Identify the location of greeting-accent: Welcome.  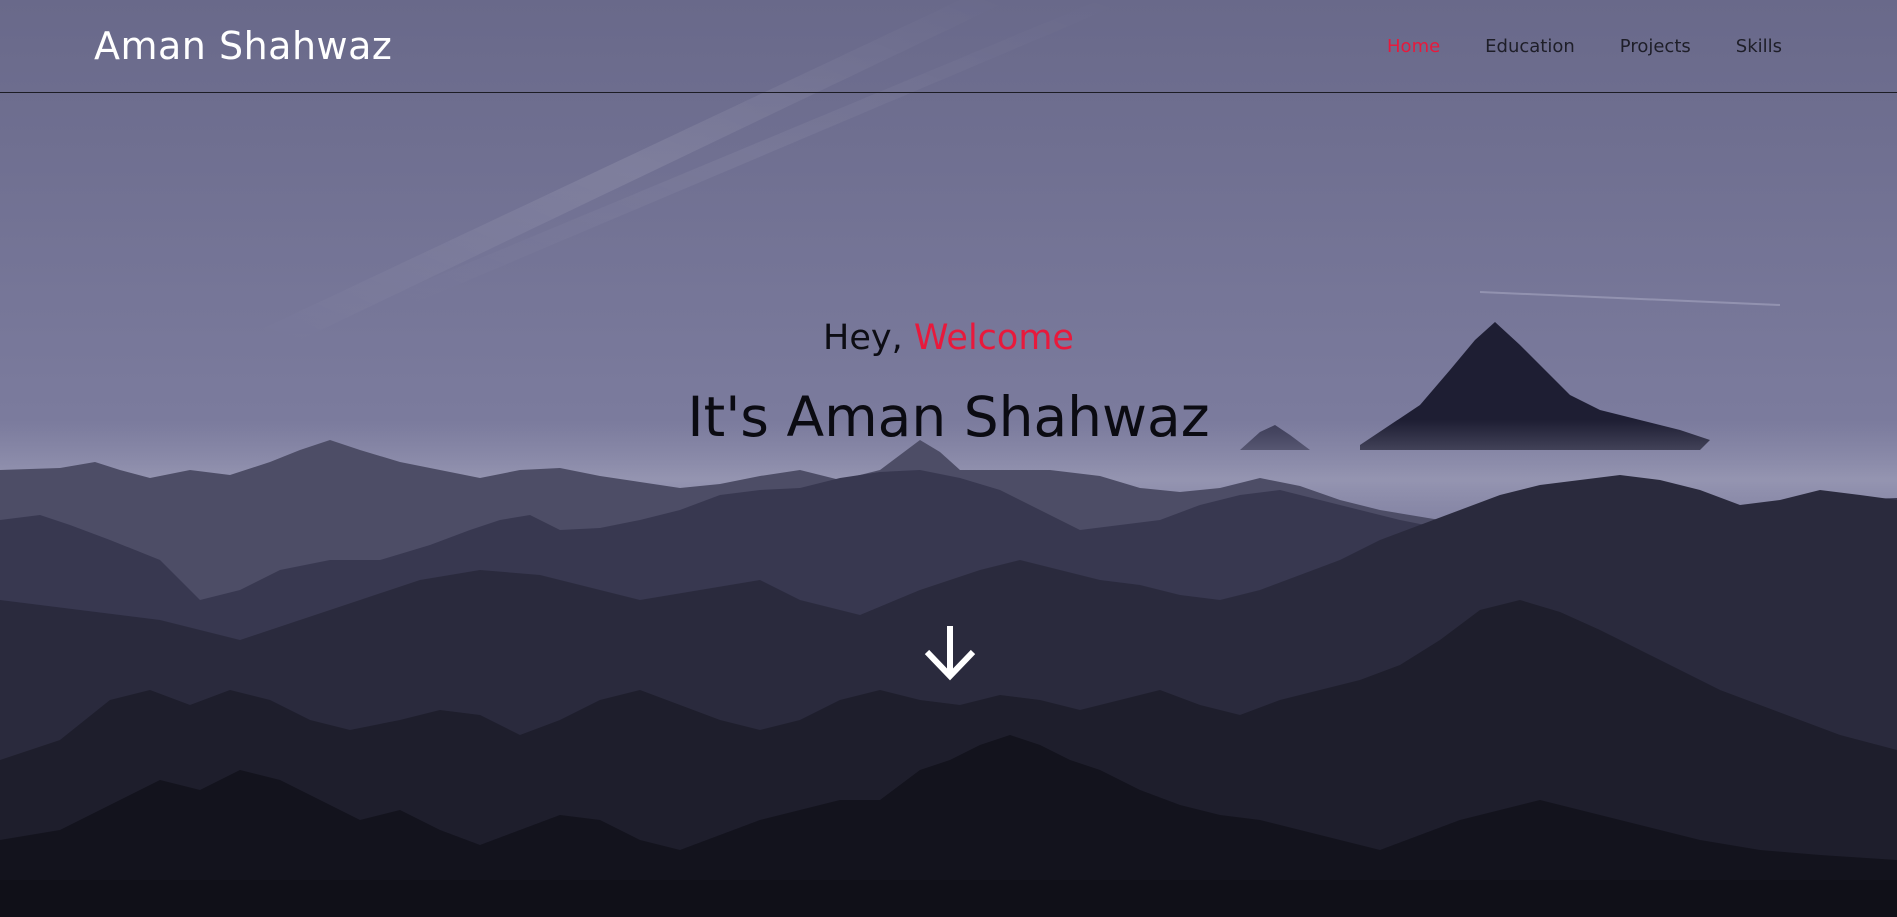
(993, 338).